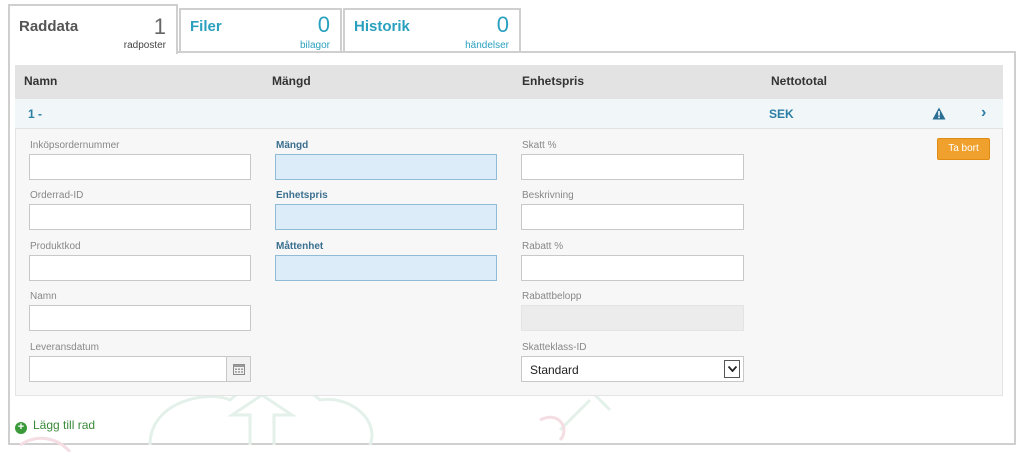 The width and height of the screenshot is (1024, 452). I want to click on add-row-link: + Lägg till rad, so click(55, 426).